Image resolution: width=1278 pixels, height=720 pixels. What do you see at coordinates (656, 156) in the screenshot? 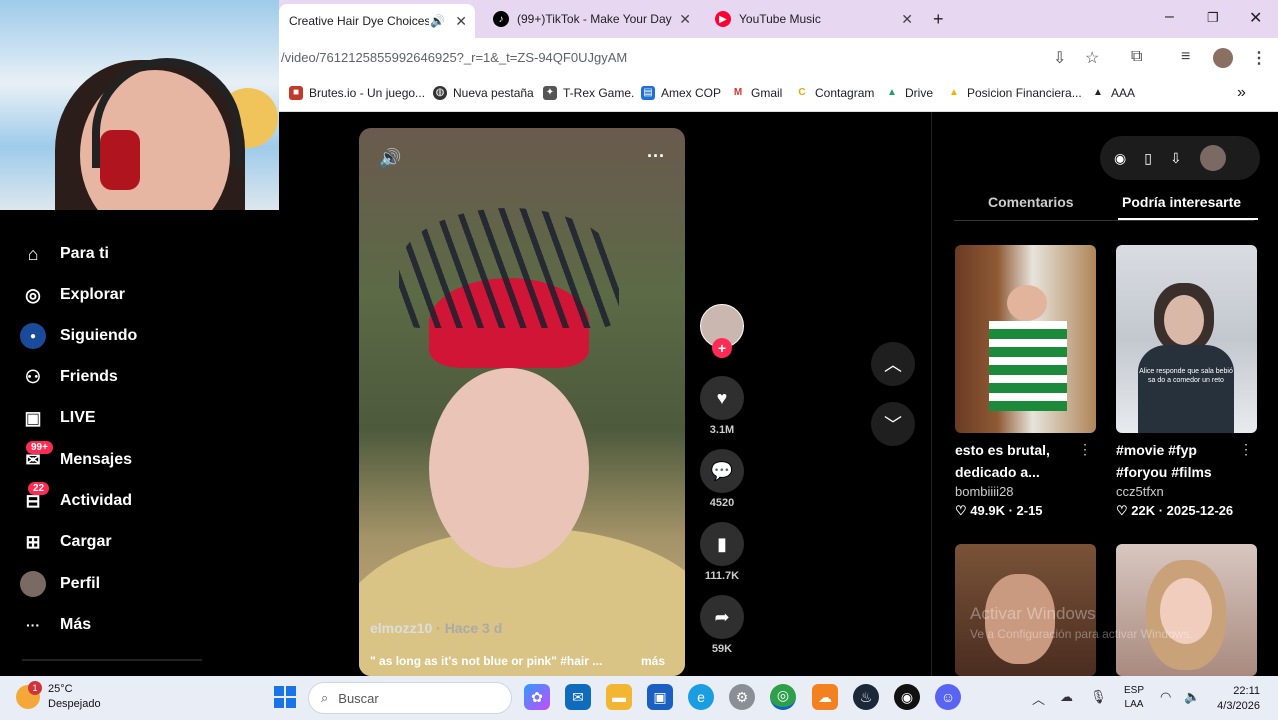
I see `video-more-icon: ···` at bounding box center [656, 156].